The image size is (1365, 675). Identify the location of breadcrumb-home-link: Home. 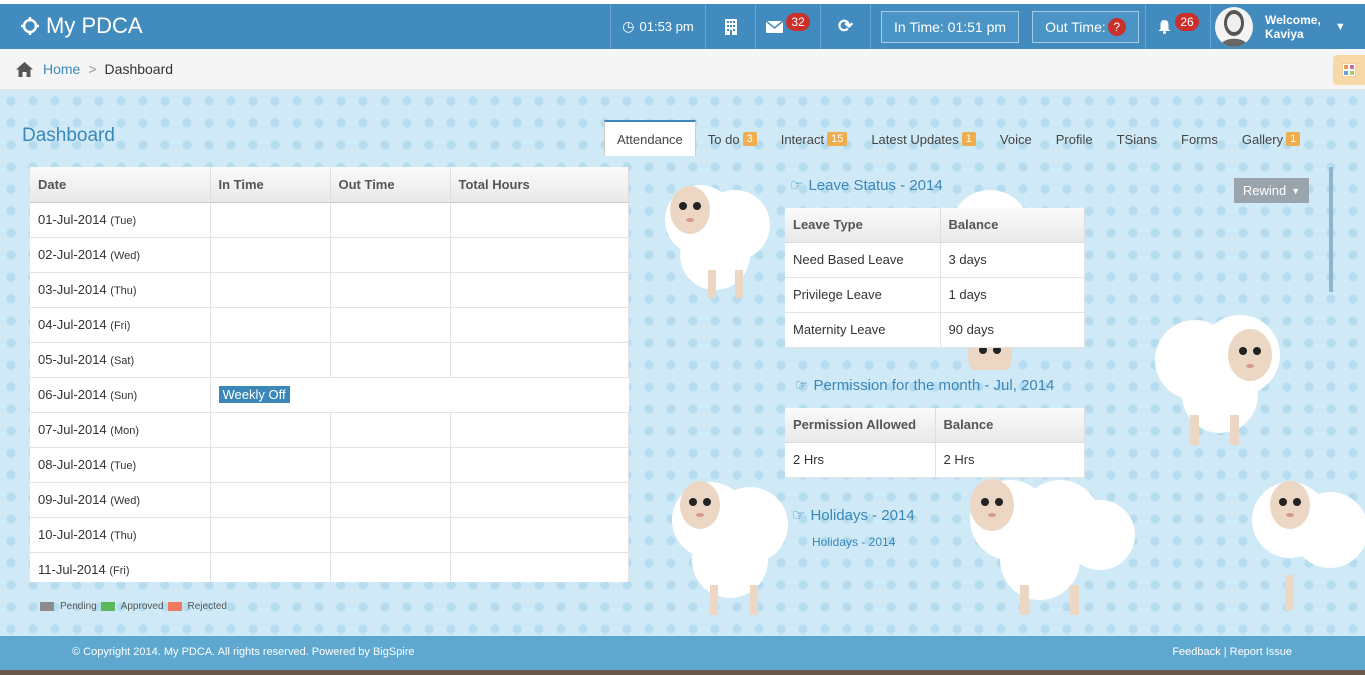
(61, 69).